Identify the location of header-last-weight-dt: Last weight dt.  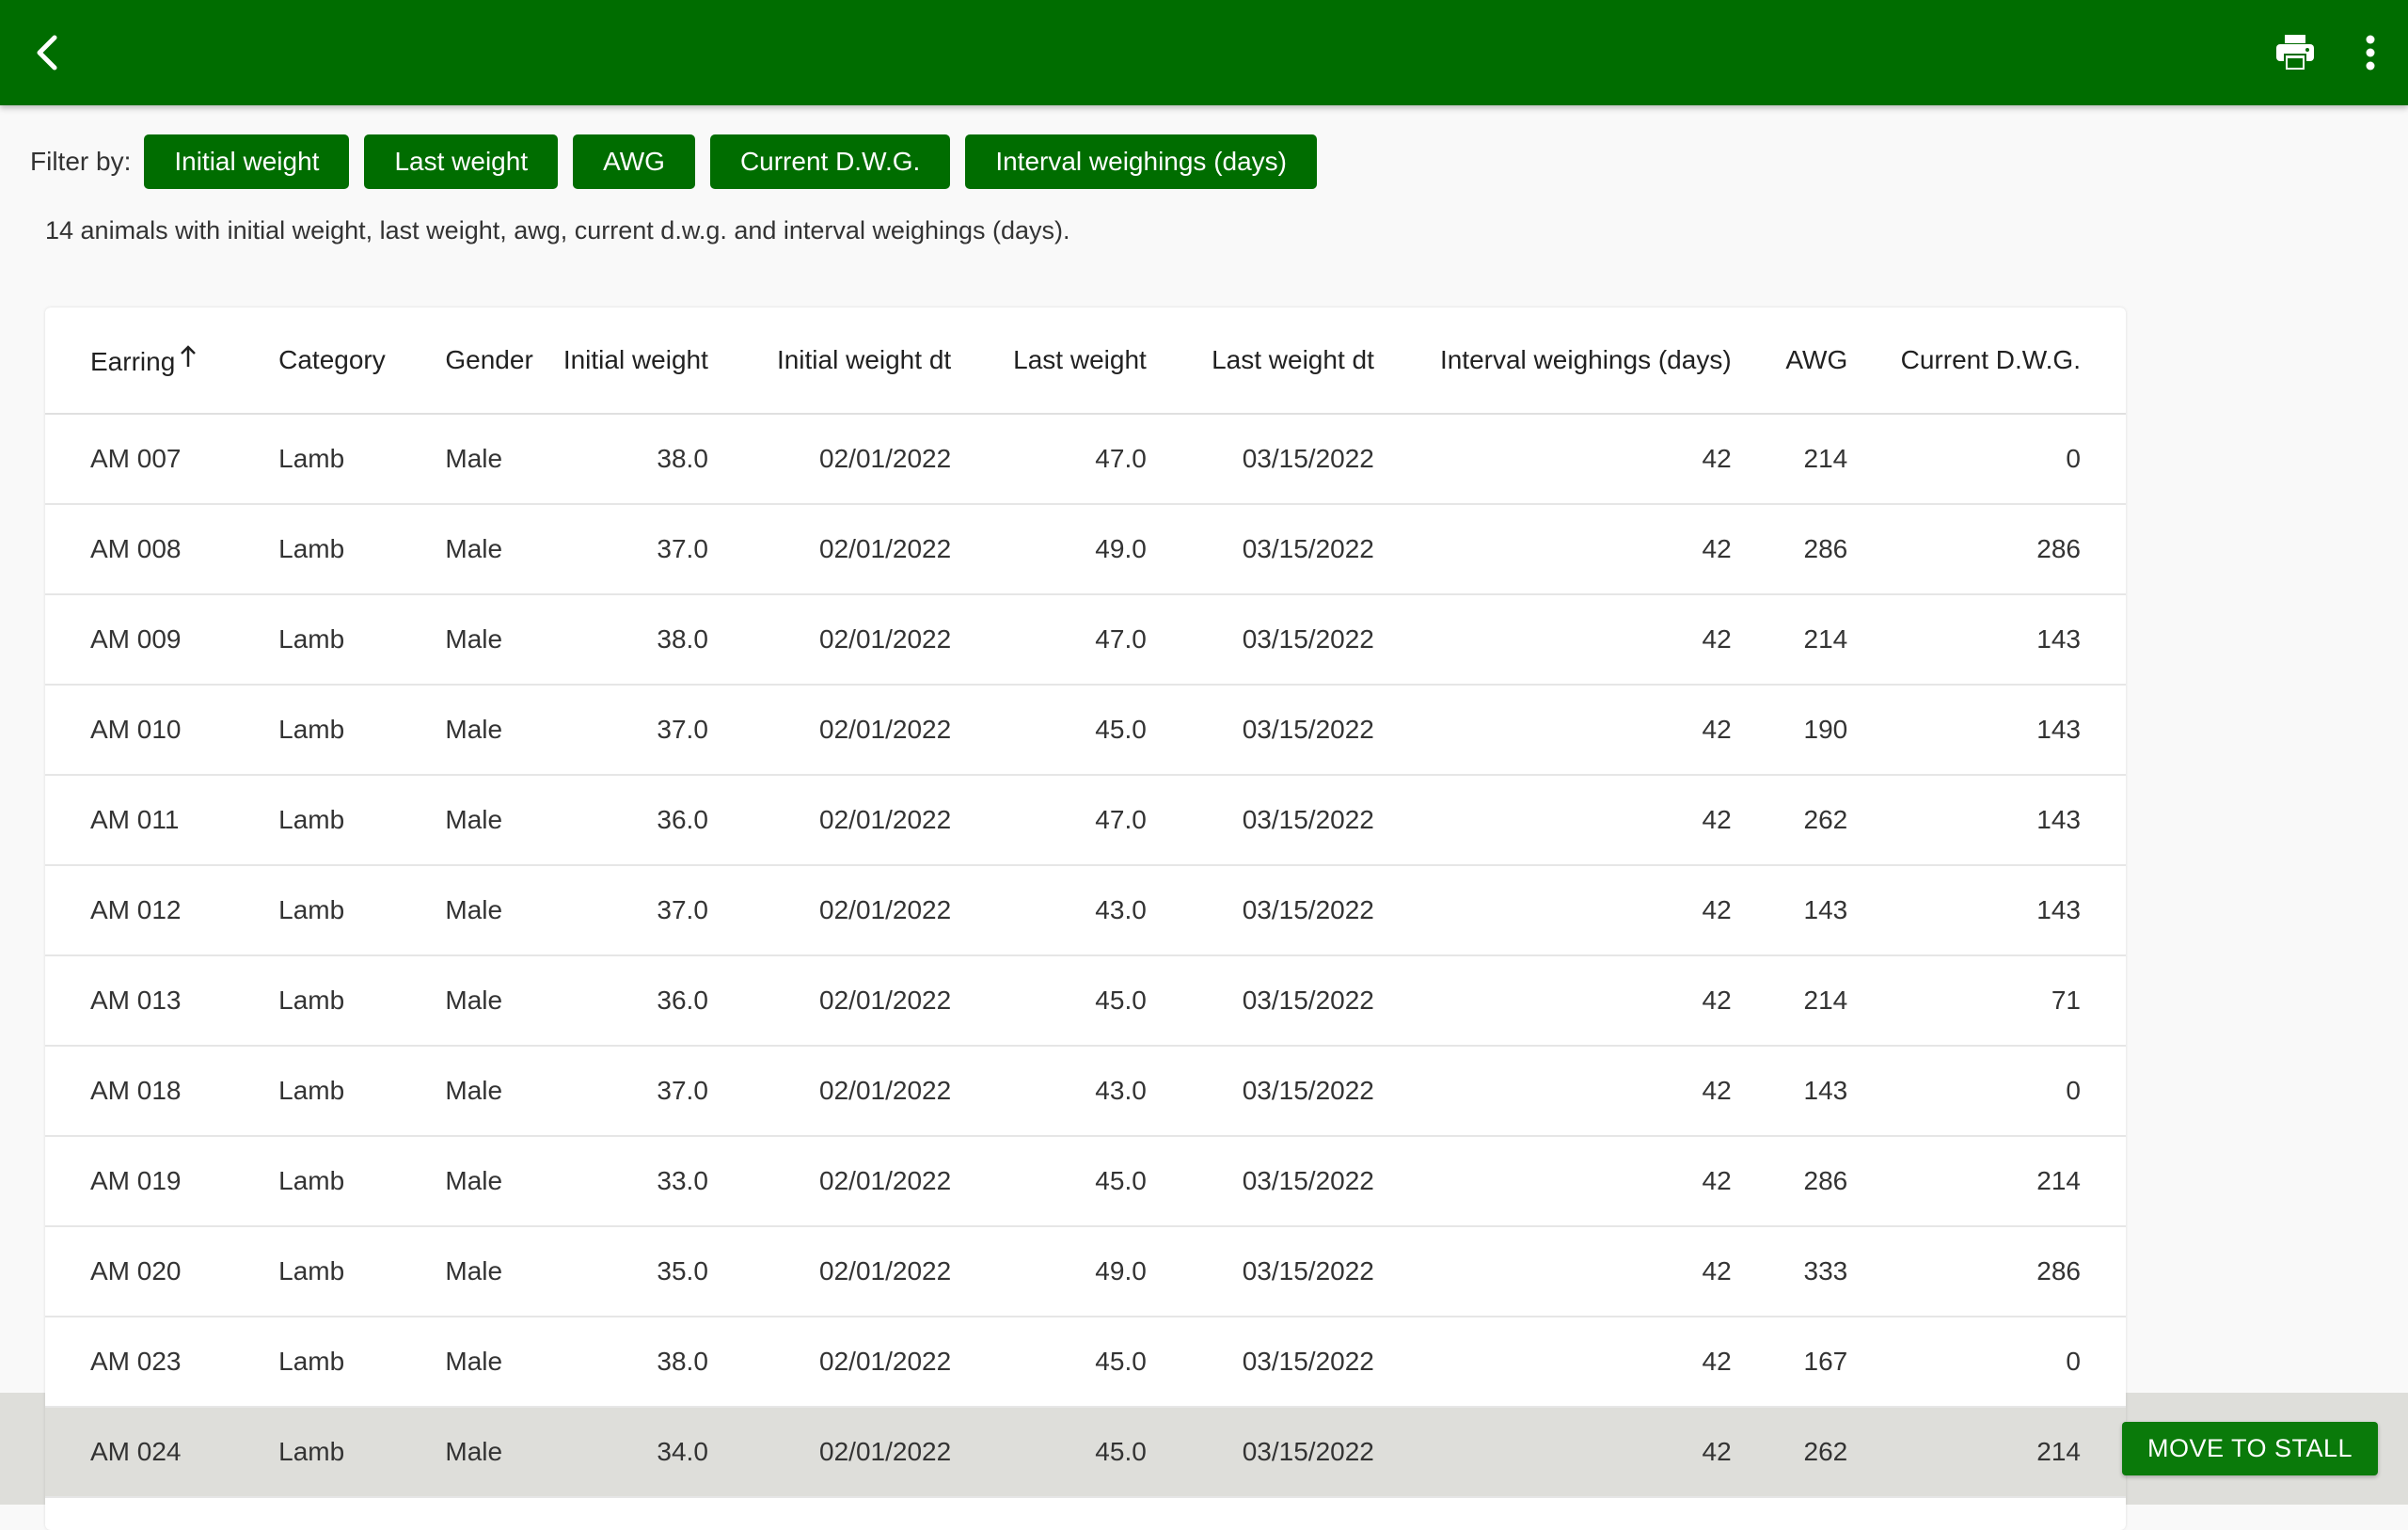
(1260, 361).